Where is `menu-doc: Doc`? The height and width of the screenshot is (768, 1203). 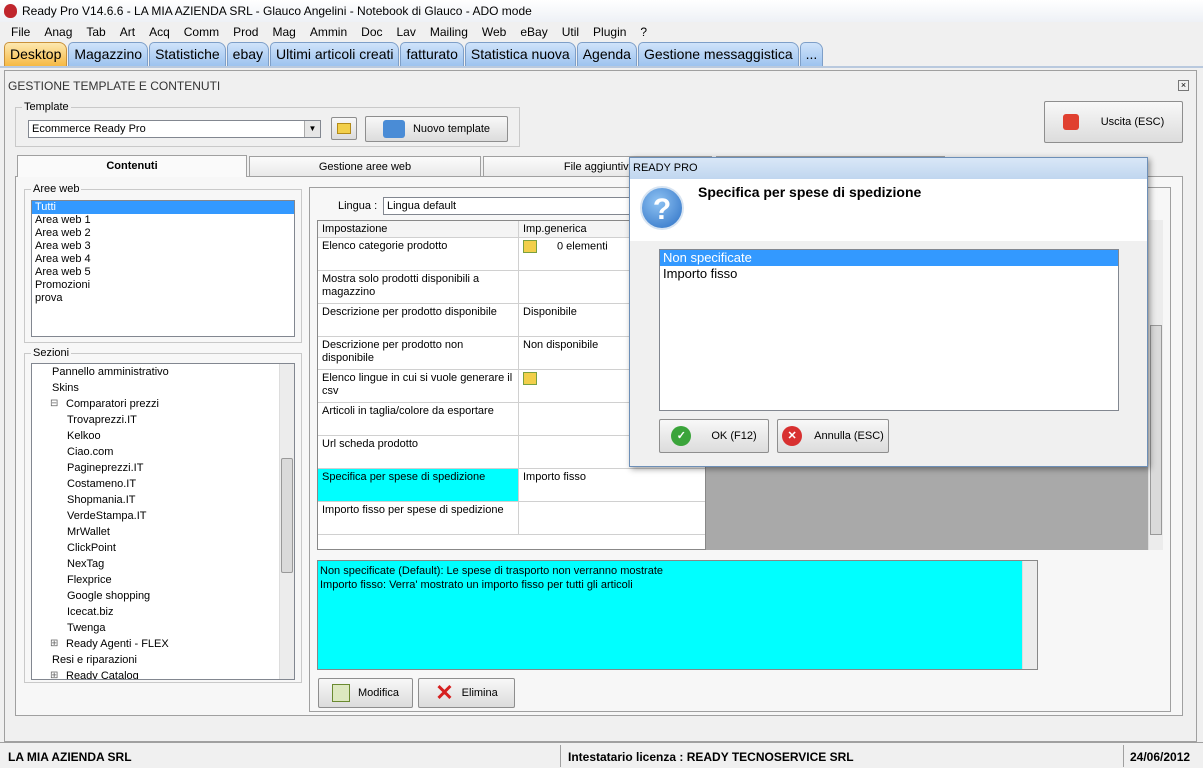
menu-doc: Doc is located at coordinates (371, 32).